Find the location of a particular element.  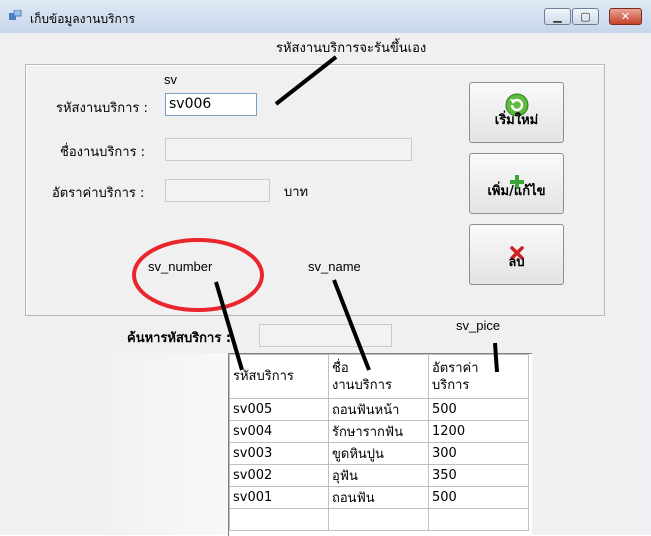

annotation-line-name is located at coordinates (351, 325).